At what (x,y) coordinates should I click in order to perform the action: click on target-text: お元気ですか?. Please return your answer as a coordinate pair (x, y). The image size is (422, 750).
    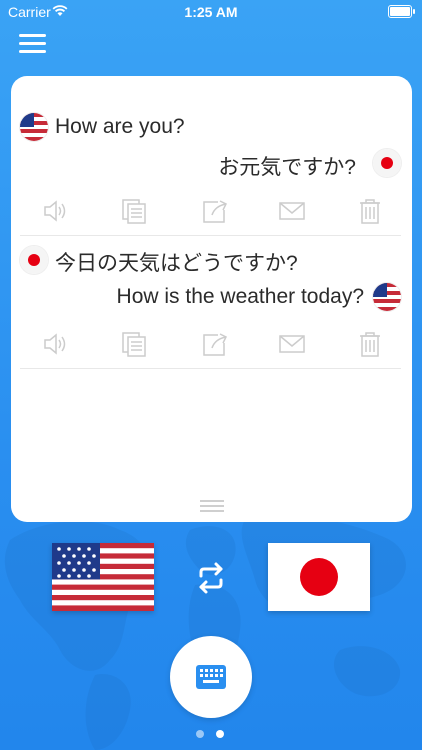
    Looking at the image, I should click on (287, 167).